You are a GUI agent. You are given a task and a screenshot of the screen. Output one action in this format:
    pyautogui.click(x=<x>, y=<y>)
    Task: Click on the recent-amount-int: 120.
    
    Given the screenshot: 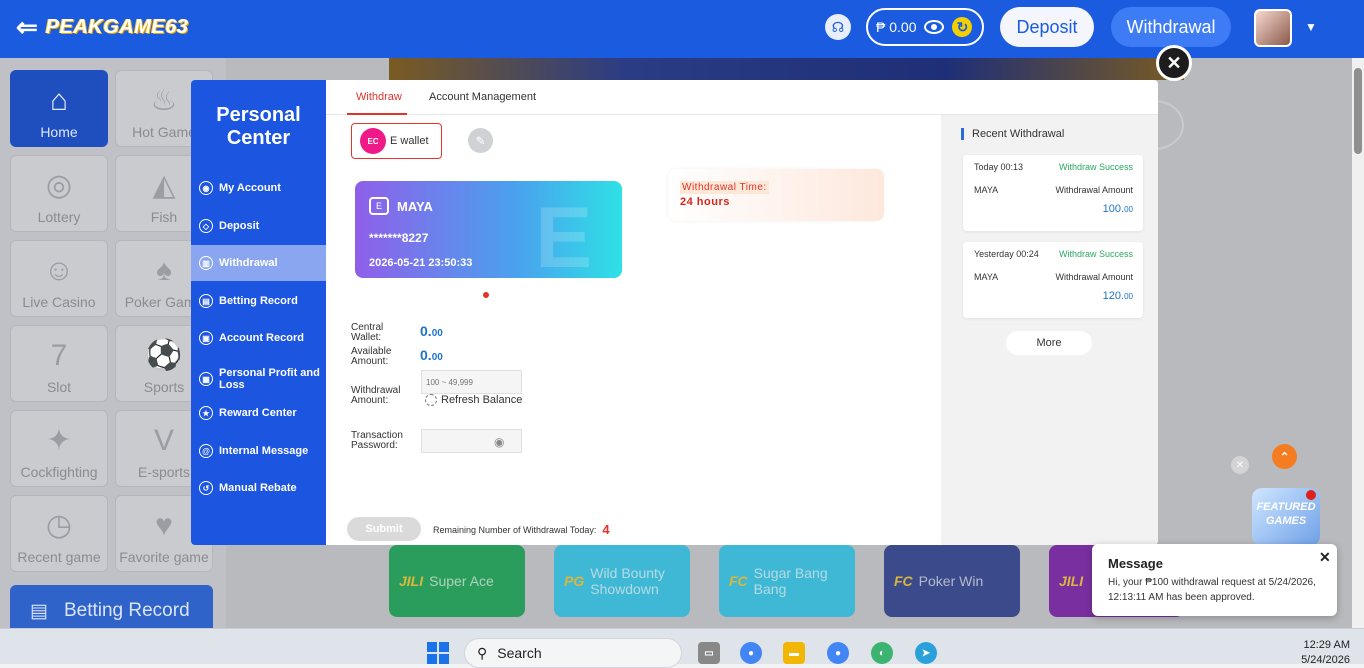 What is the action you would take?
    pyautogui.click(x=1113, y=296)
    